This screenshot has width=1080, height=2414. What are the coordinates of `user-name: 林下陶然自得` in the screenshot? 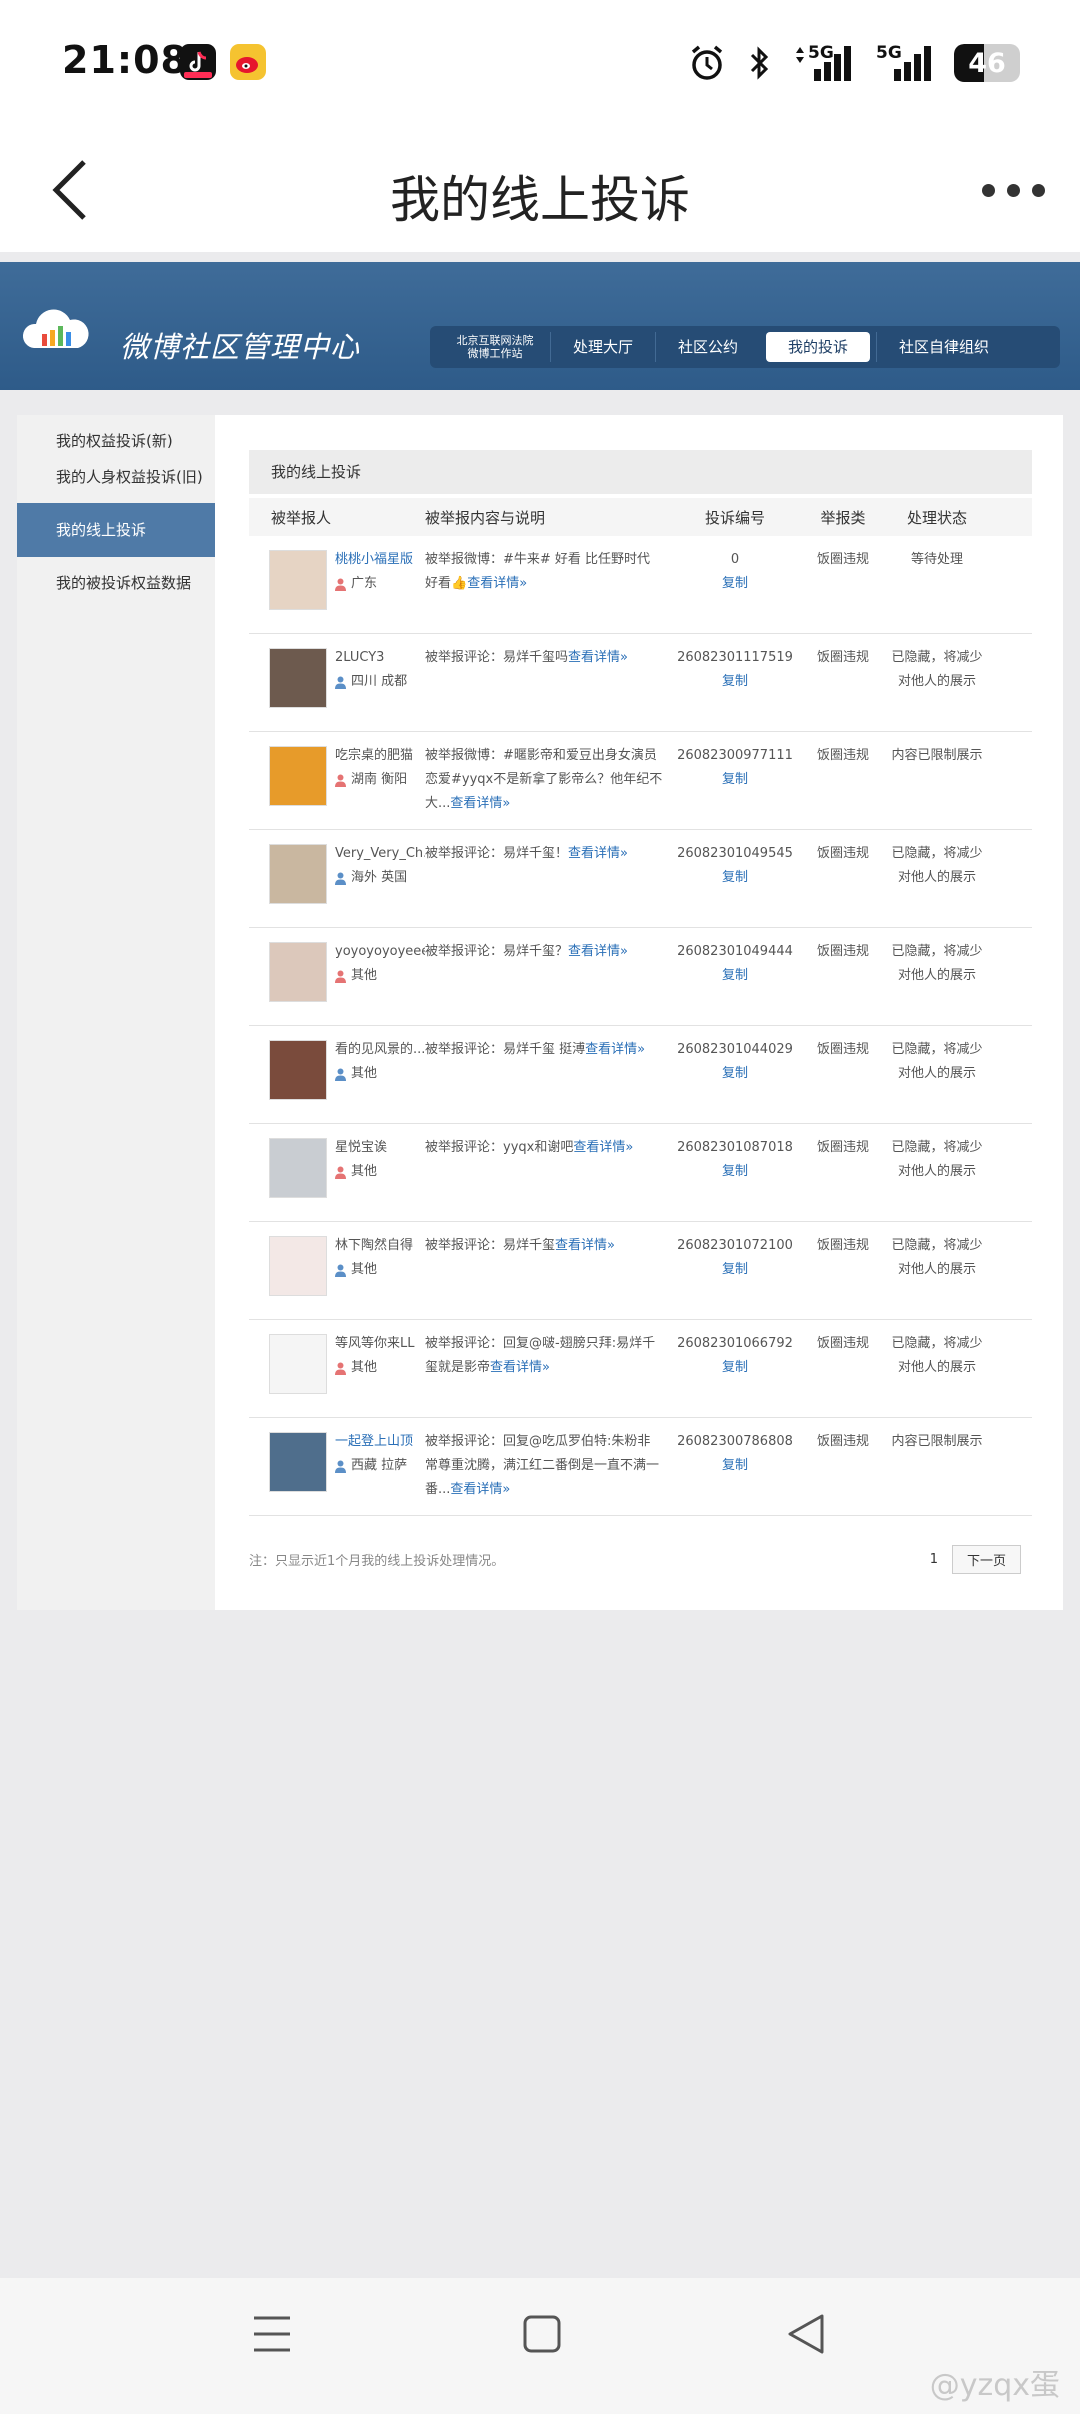 It's located at (380, 1246).